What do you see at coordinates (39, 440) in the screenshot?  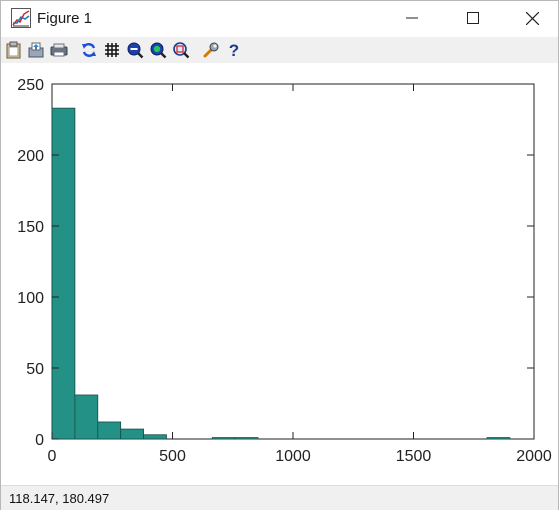 I see `y-tick-label: 0` at bounding box center [39, 440].